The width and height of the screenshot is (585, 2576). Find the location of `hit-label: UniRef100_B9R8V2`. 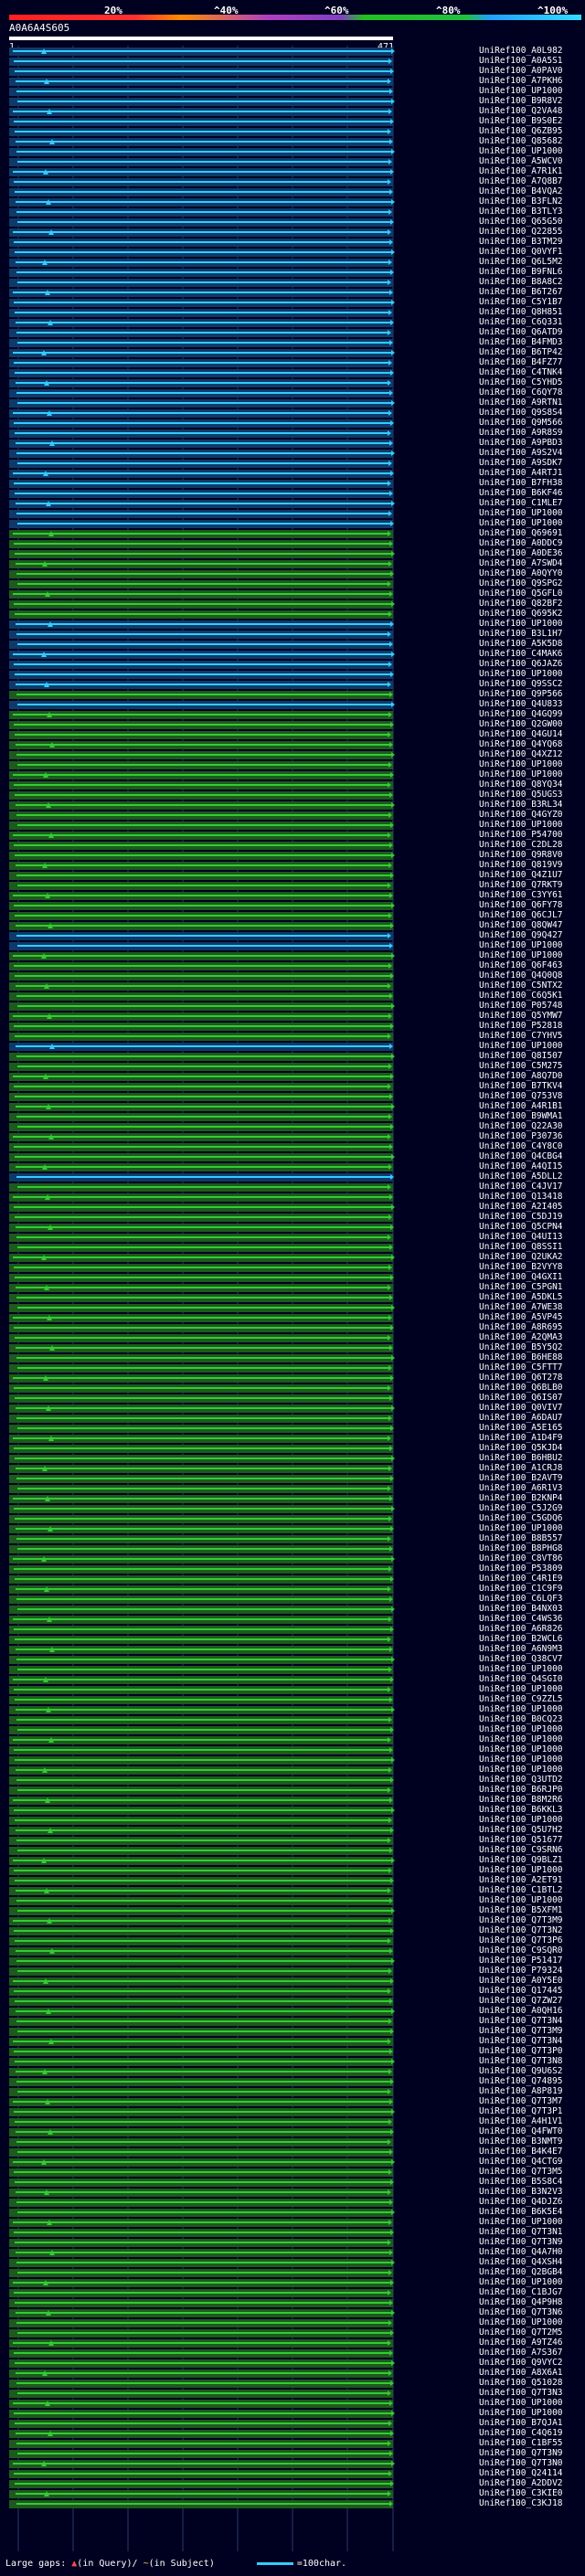

hit-label: UniRef100_B9R8V2 is located at coordinates (521, 101).